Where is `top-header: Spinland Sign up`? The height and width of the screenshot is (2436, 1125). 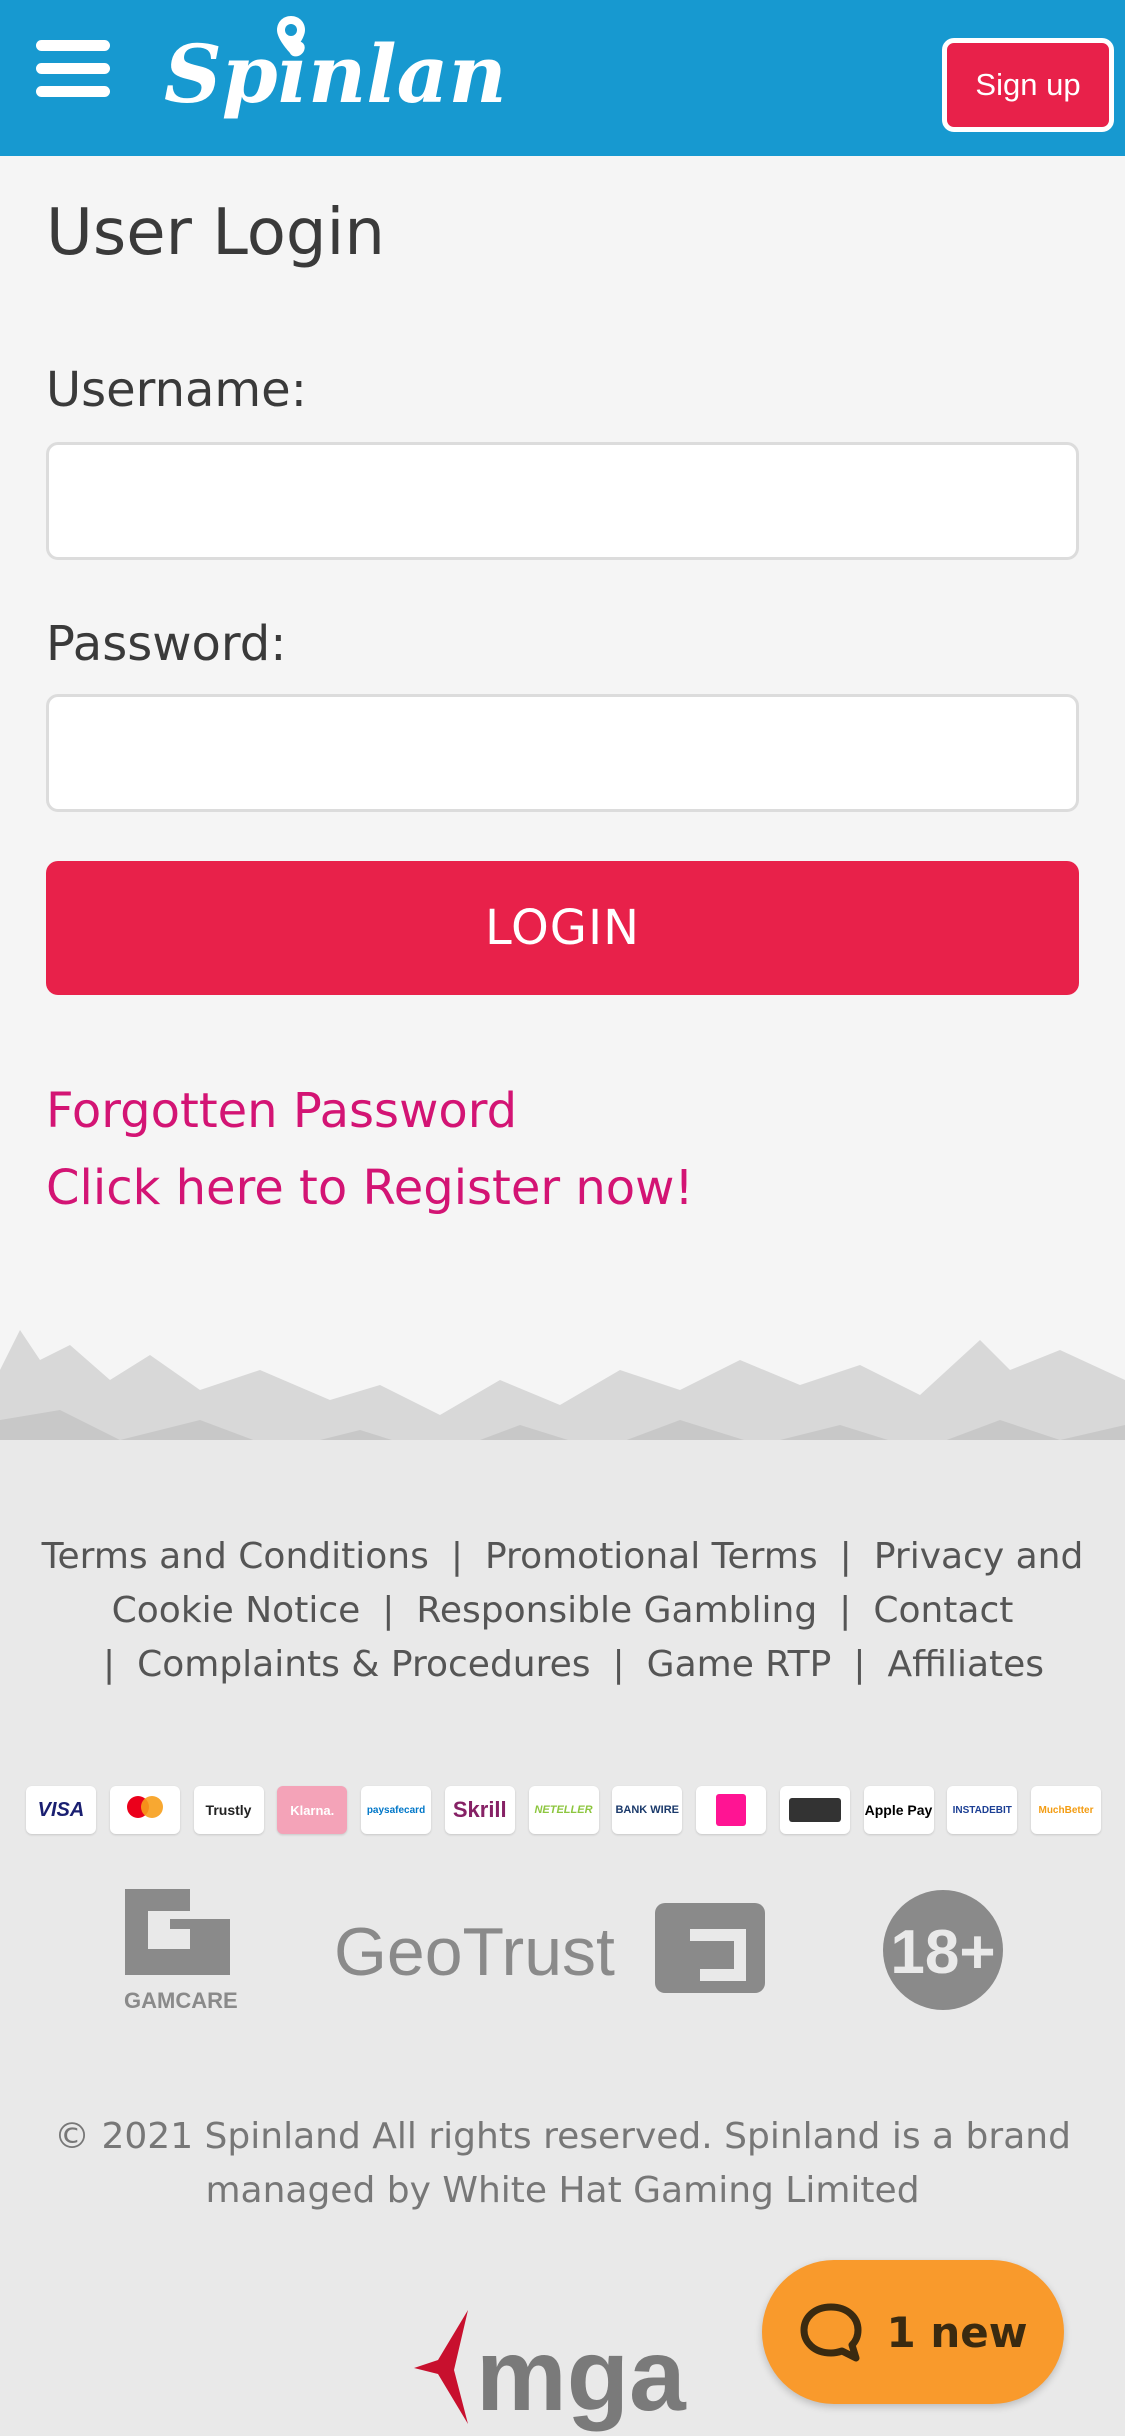
top-header: Spinland Sign up is located at coordinates (562, 78).